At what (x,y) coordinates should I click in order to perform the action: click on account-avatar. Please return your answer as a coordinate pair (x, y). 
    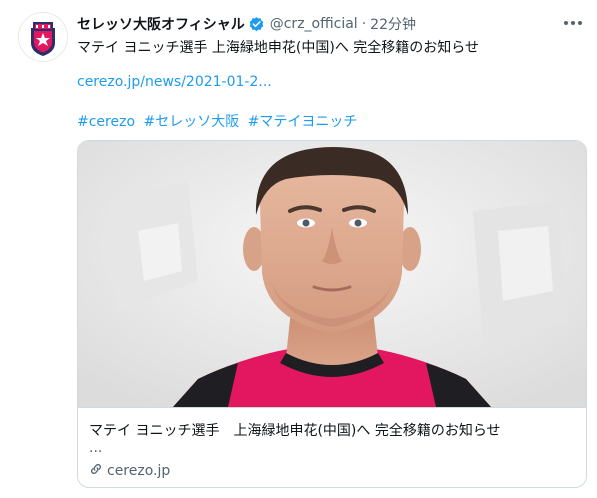
    Looking at the image, I should click on (43, 37).